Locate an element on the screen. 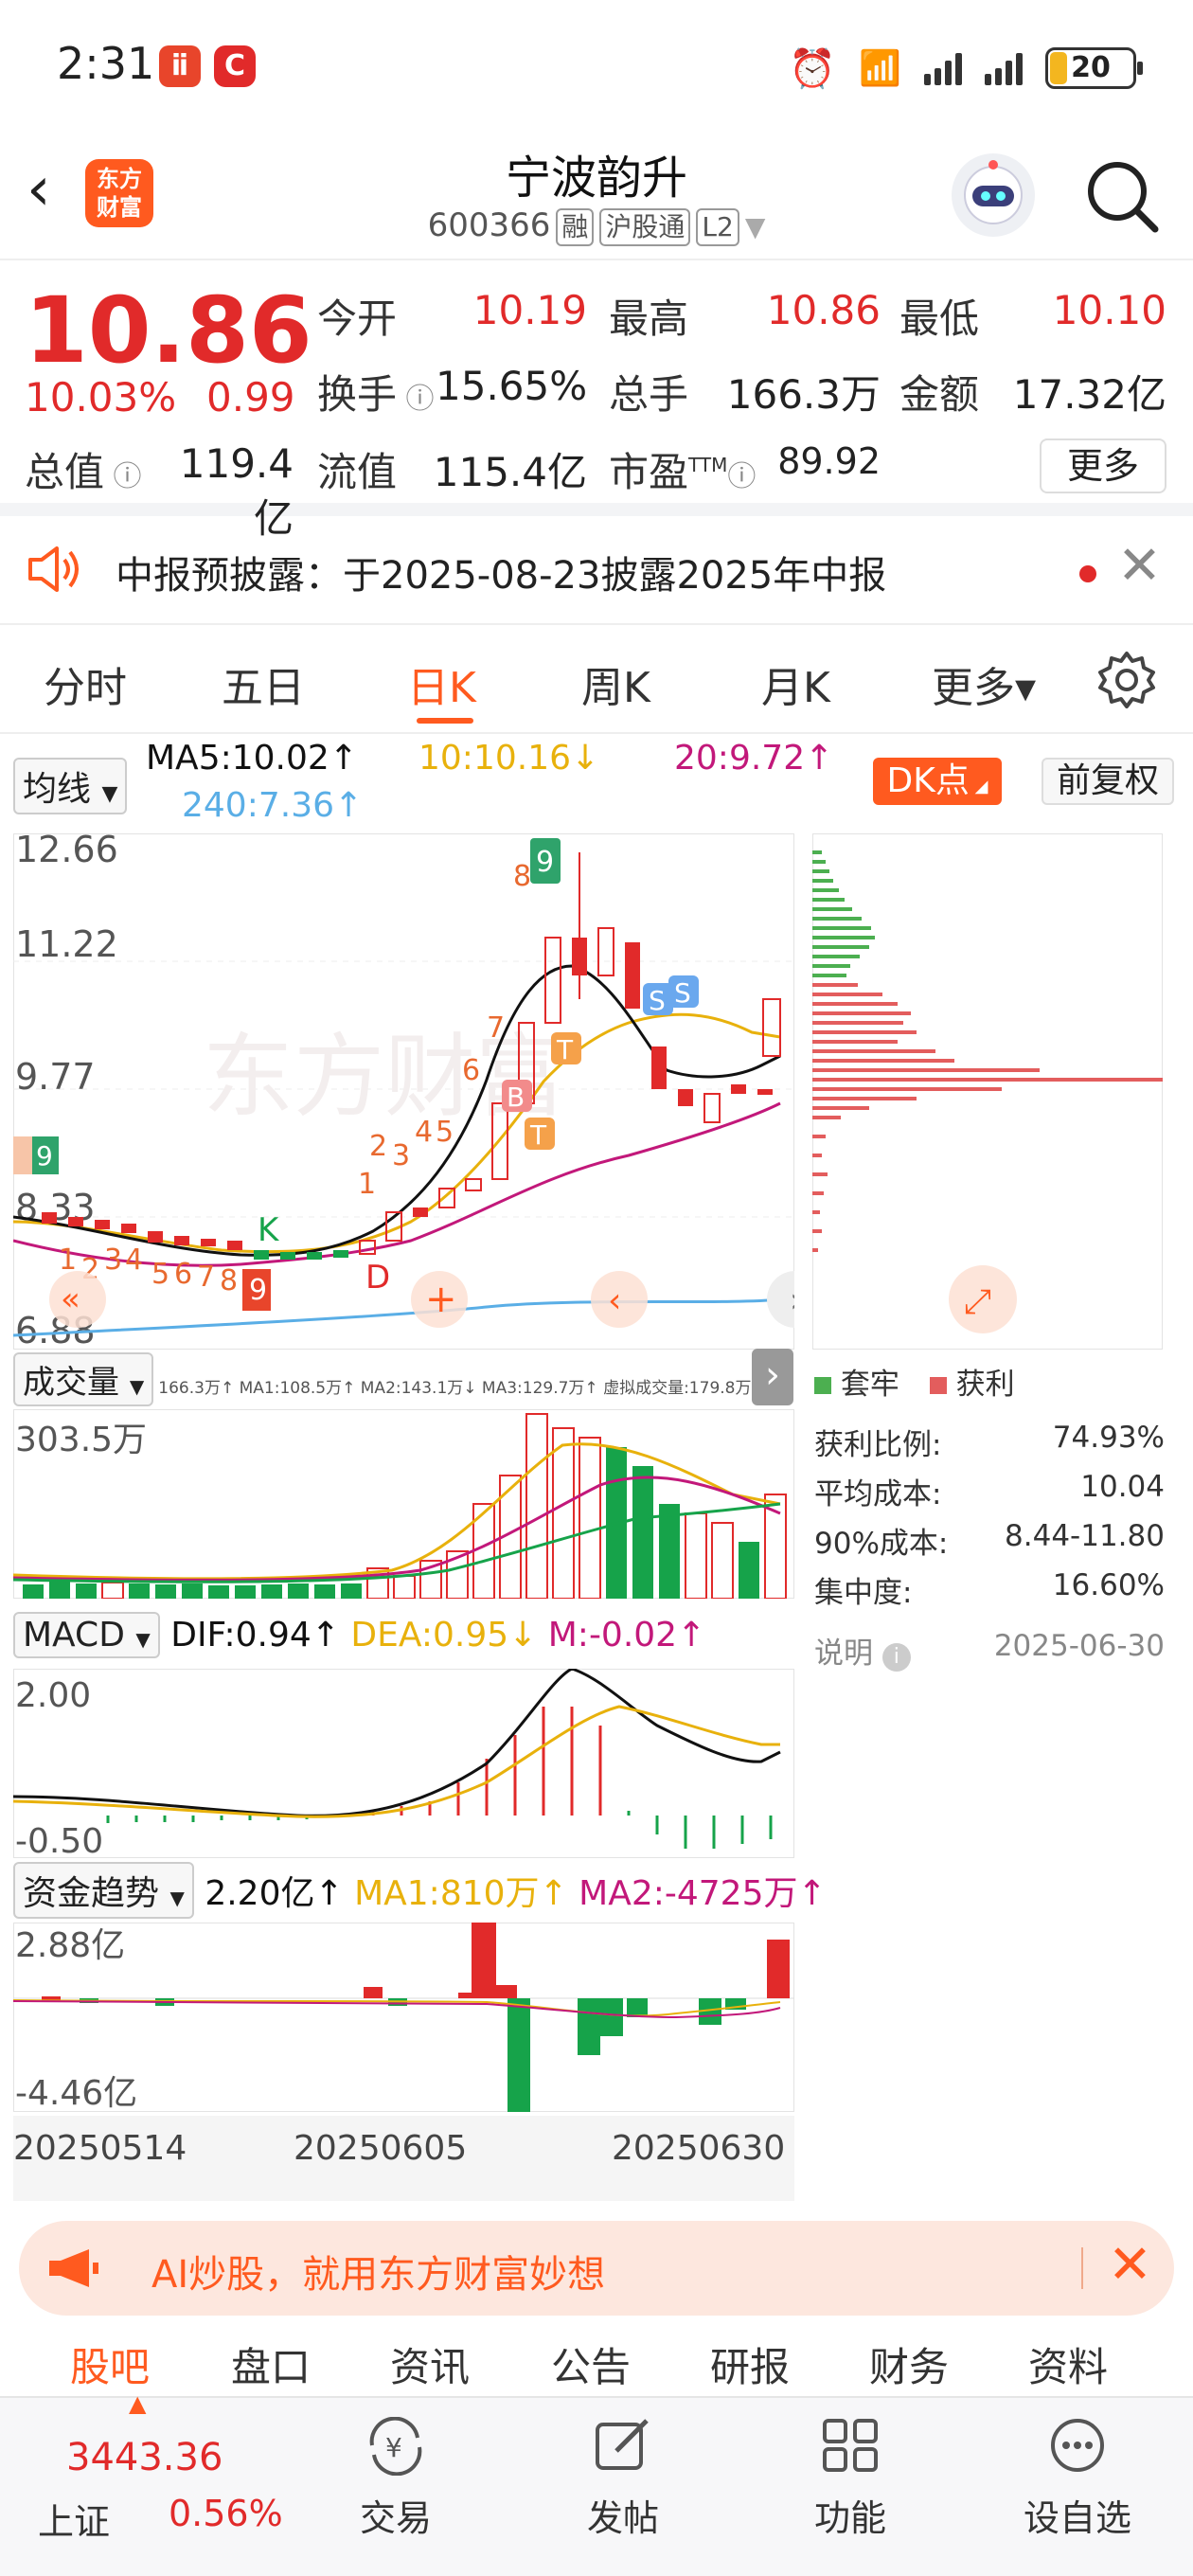 This screenshot has height=2576, width=1193. notification-app-icon-c: C is located at coordinates (235, 66).